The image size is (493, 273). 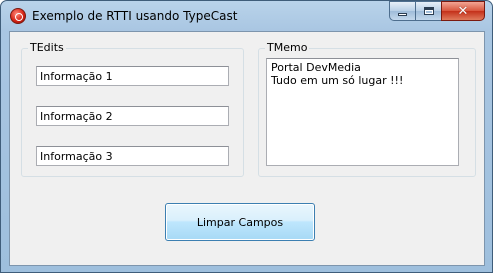 What do you see at coordinates (337, 80) in the screenshot?
I see `memo-line-2: Tudo em um só lugar !!!` at bounding box center [337, 80].